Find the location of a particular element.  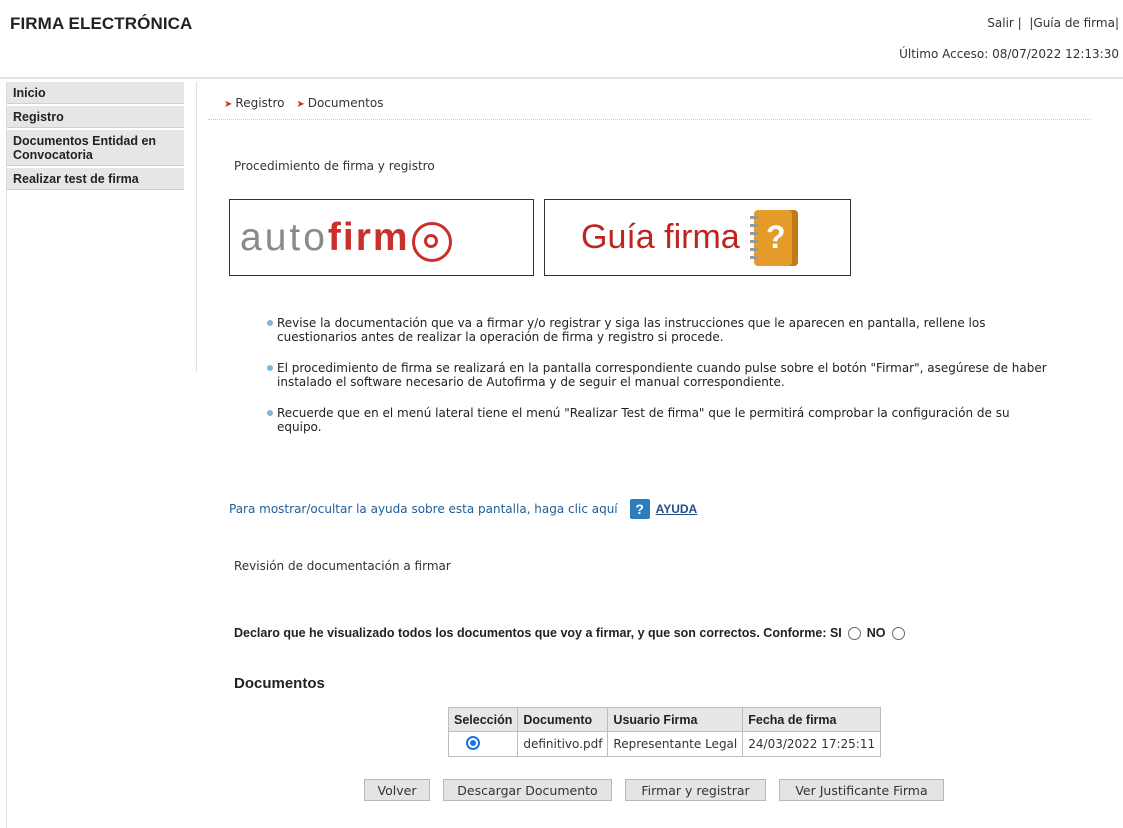

top-links: Salir | |Guía de firma| is located at coordinates (1053, 23).